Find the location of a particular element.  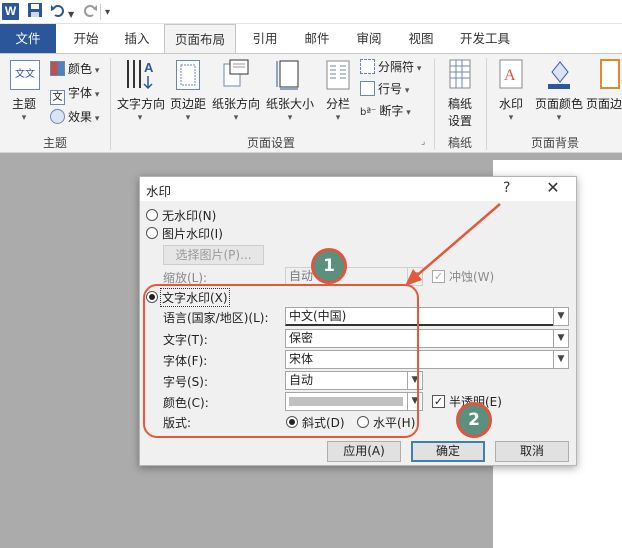

dialog-title: 水印 is located at coordinates (159, 191).